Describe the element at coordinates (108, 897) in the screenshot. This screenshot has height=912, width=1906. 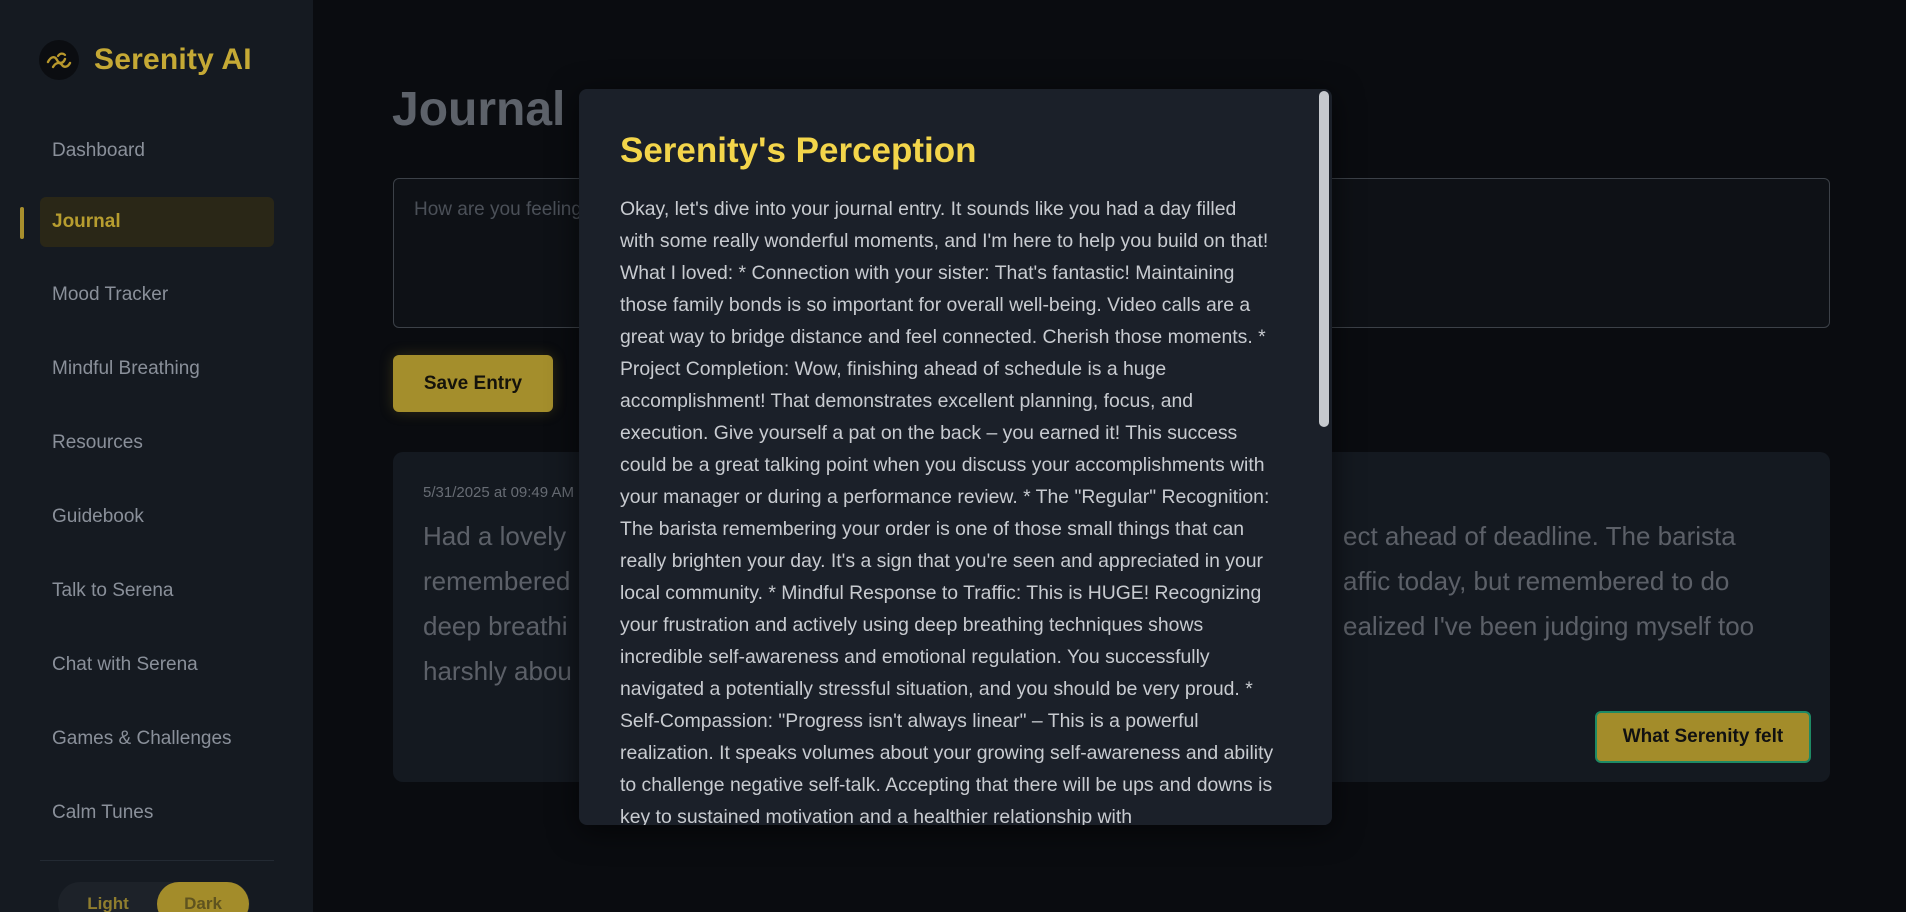
I see `theme-light-option: Light` at that location.